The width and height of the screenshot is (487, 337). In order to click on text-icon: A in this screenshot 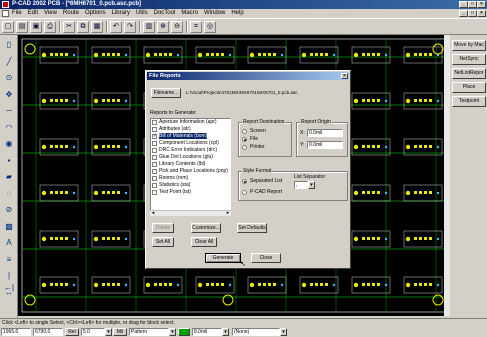, I will do `click(9, 243)`.